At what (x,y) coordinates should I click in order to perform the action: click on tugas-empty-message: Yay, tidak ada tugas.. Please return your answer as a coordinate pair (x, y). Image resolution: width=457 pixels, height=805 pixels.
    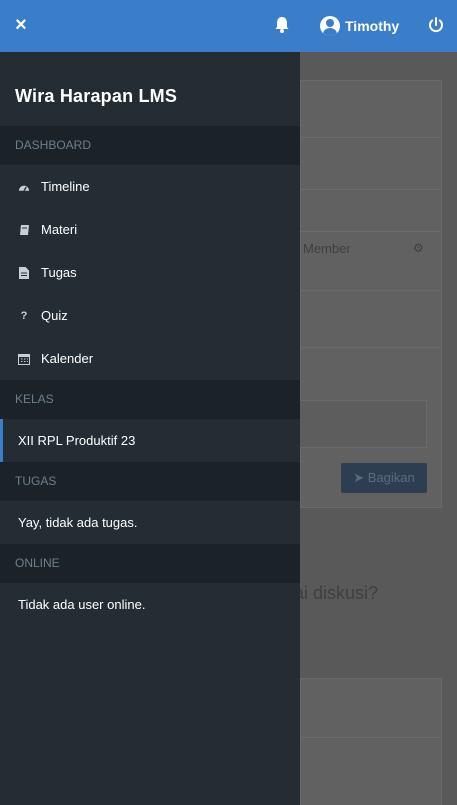
    Looking at the image, I should click on (78, 522).